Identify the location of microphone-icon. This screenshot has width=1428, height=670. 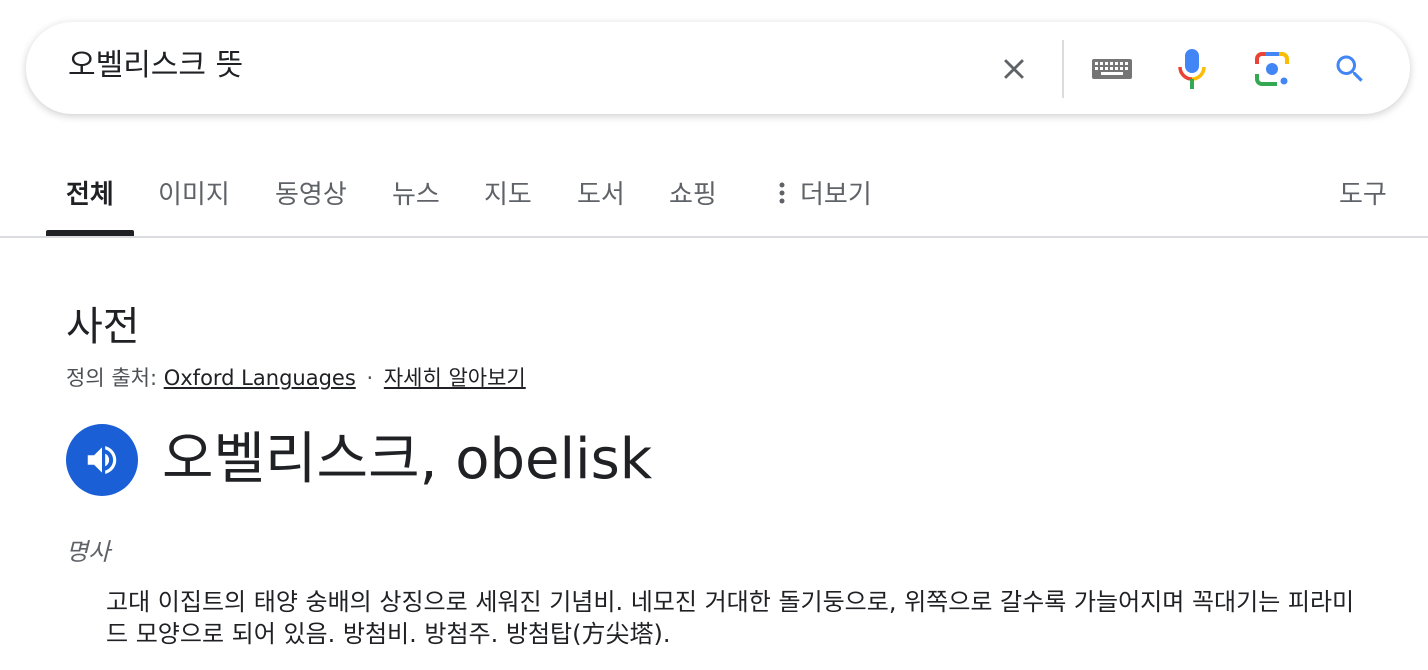
(1192, 69).